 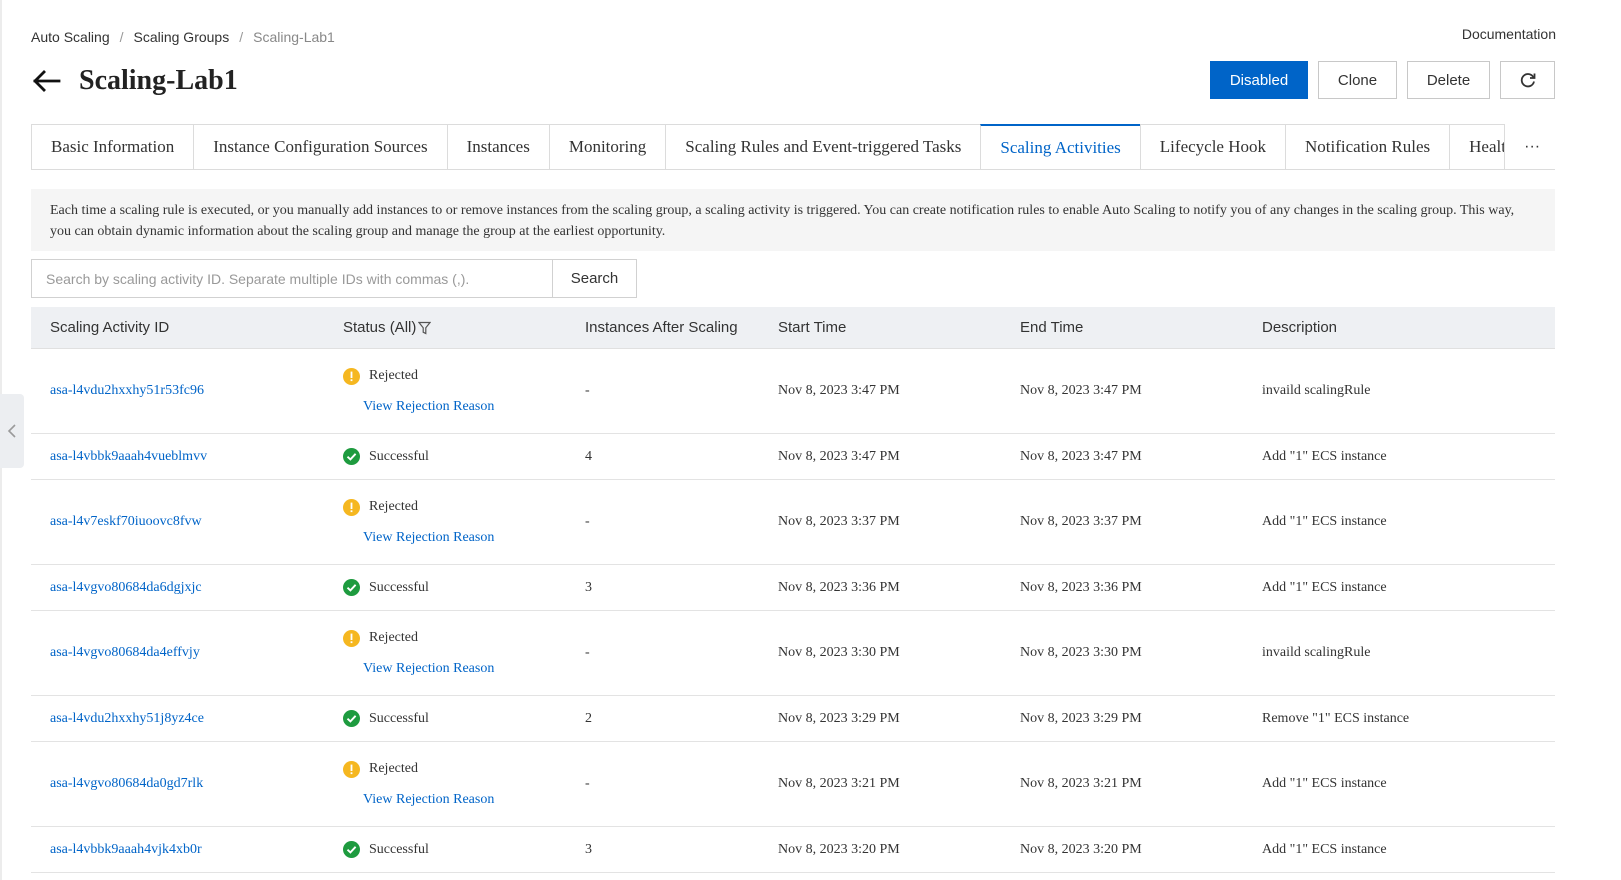 I want to click on tab-lifecycle-hook: Lifecycle Hook, so click(x=1212, y=146).